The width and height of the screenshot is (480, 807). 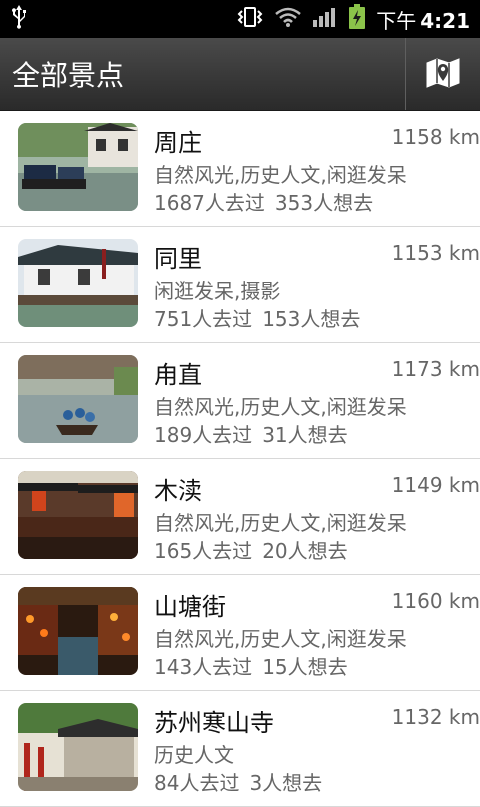 I want to click on spot-stats: 751人去过 153人想去, so click(x=257, y=317).